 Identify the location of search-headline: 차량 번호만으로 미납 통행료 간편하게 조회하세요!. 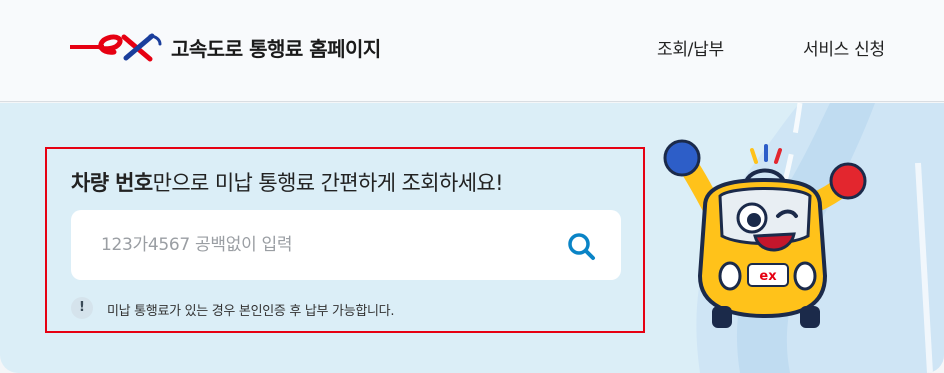
(287, 182).